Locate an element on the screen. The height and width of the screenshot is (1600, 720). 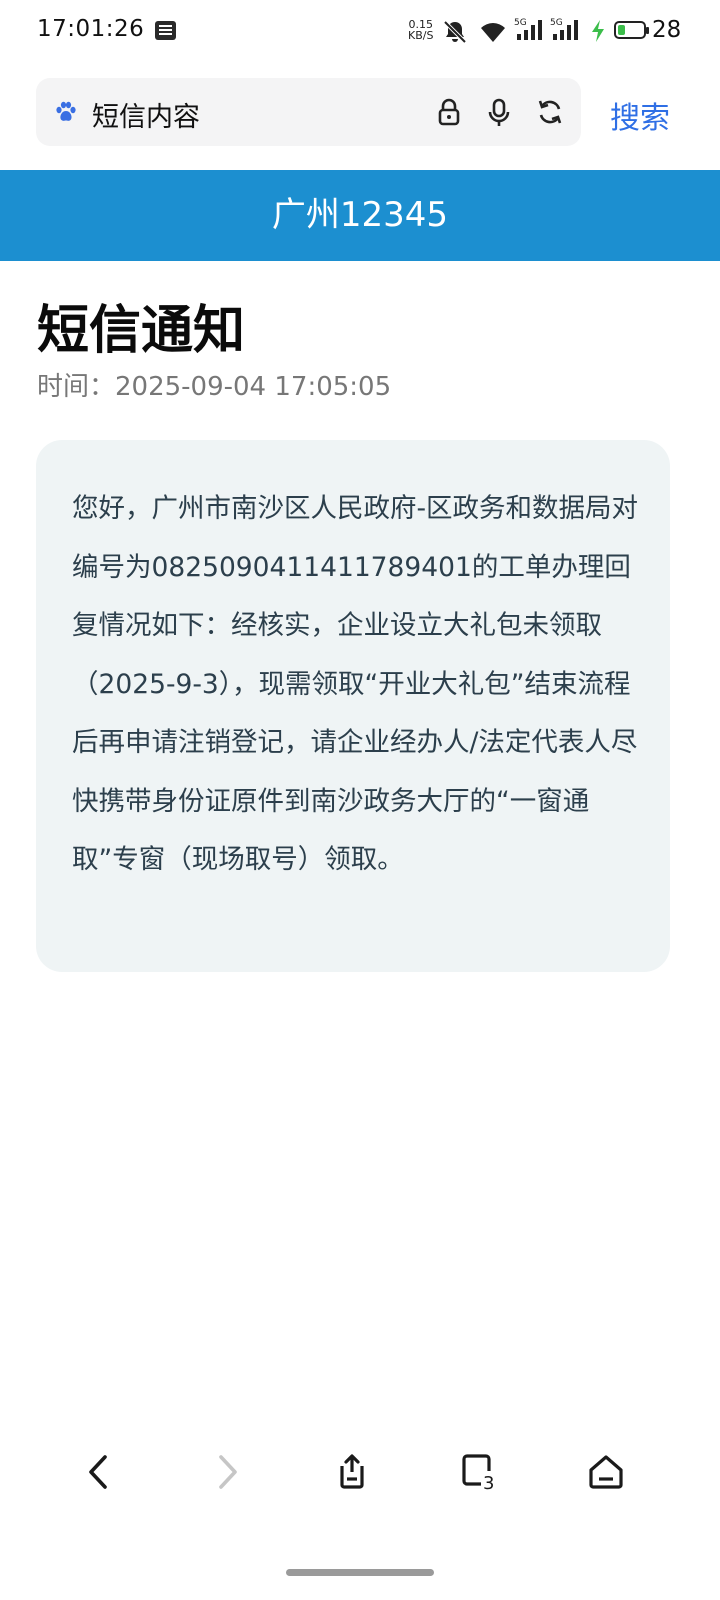
battery-level: 28 is located at coordinates (667, 30).